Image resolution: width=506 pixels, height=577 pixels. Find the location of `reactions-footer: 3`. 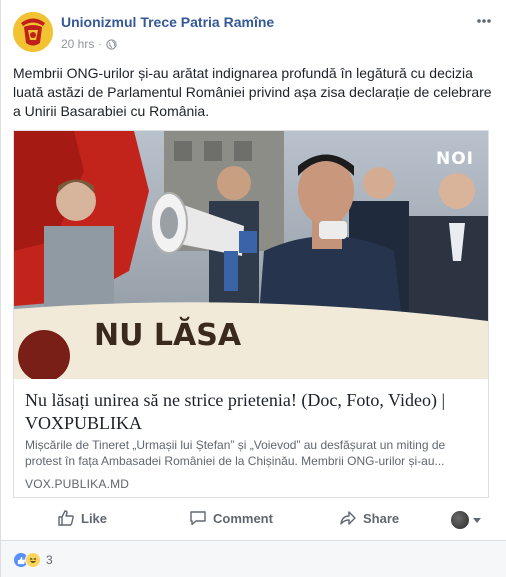

reactions-footer: 3 is located at coordinates (253, 559).